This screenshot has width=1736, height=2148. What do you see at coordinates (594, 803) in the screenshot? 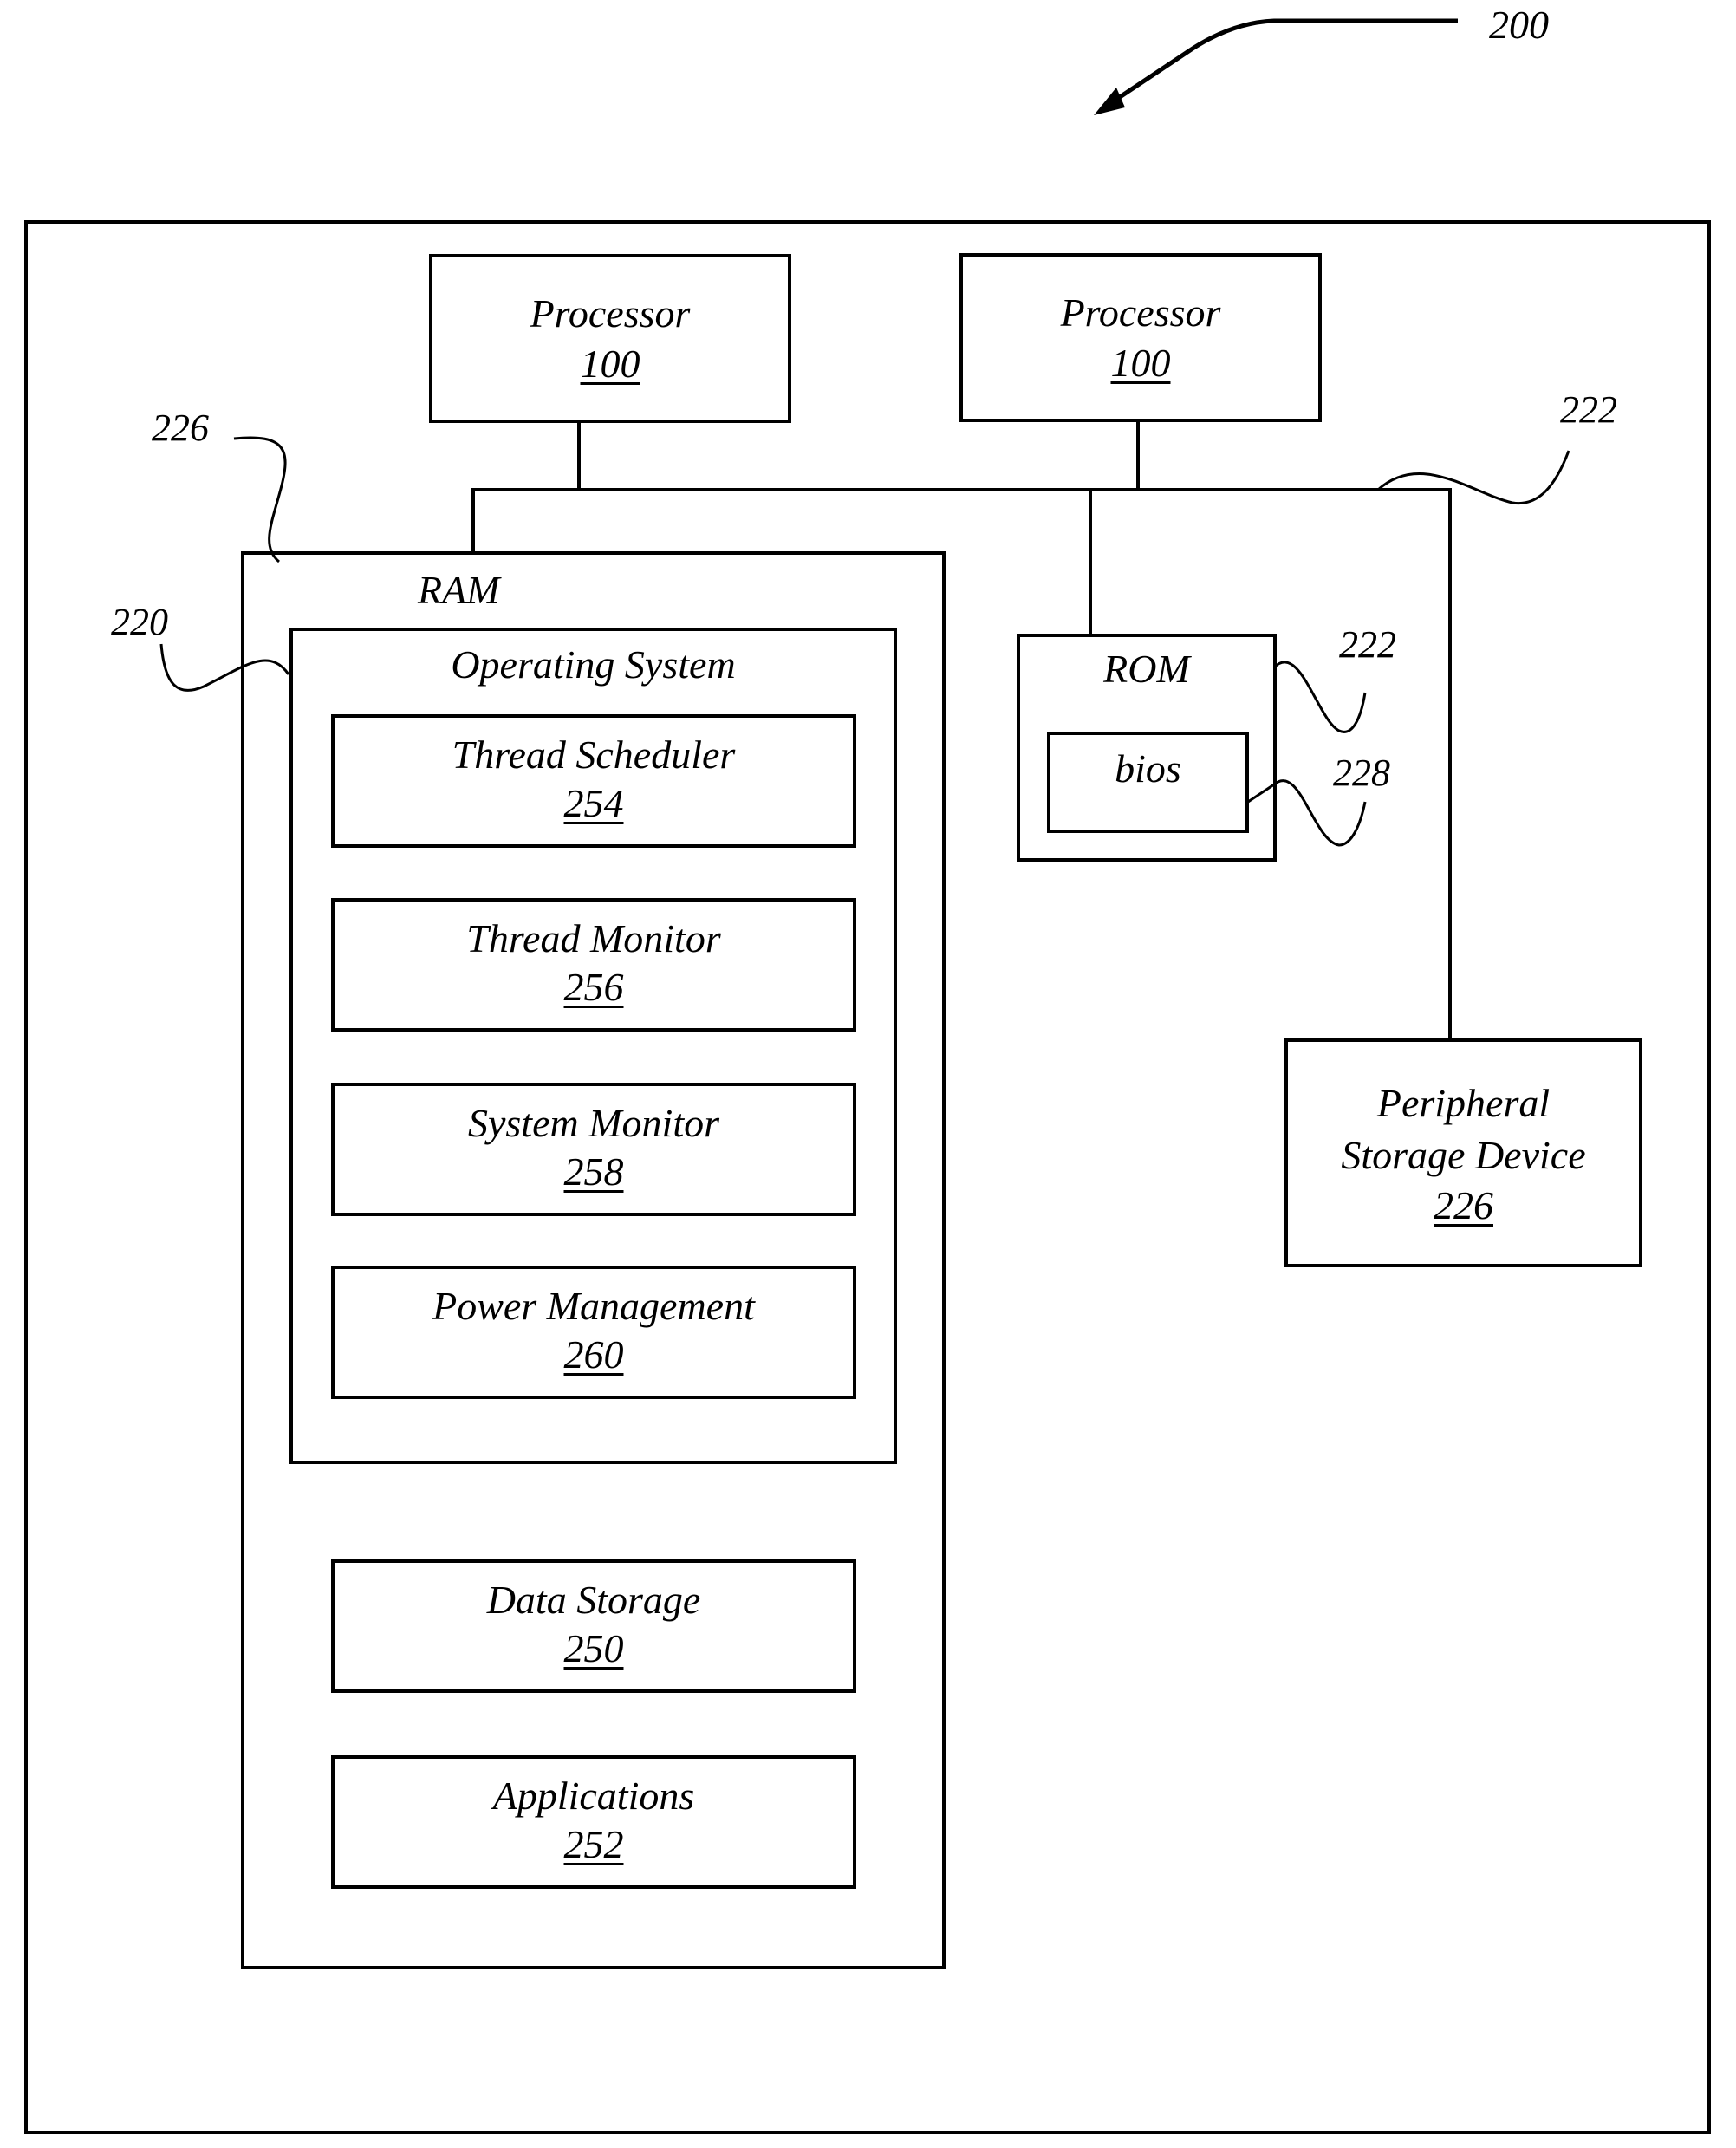
I see `module-number: 254` at bounding box center [594, 803].